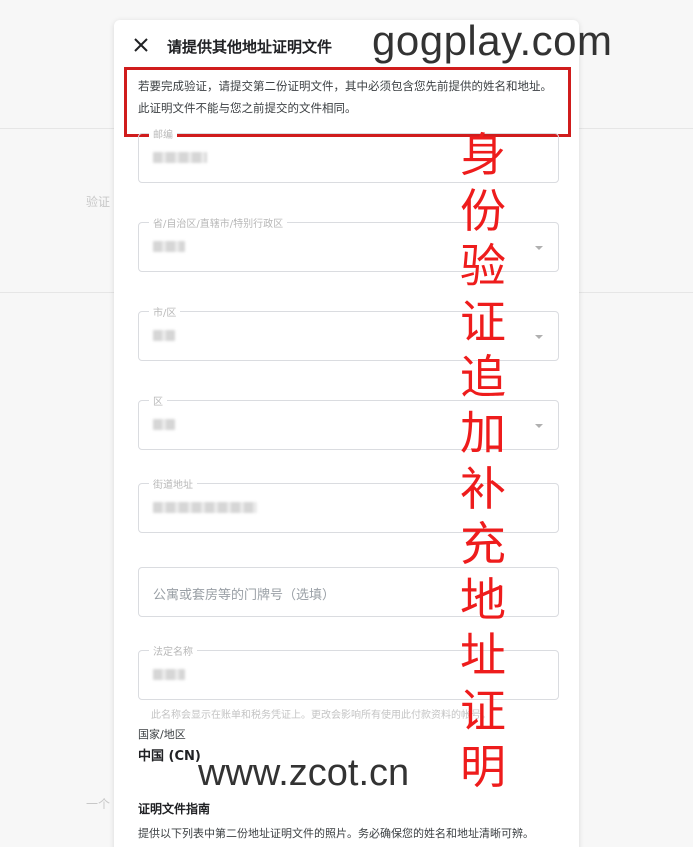  Describe the element at coordinates (165, 311) in the screenshot. I see `field-label: 市/区` at that location.